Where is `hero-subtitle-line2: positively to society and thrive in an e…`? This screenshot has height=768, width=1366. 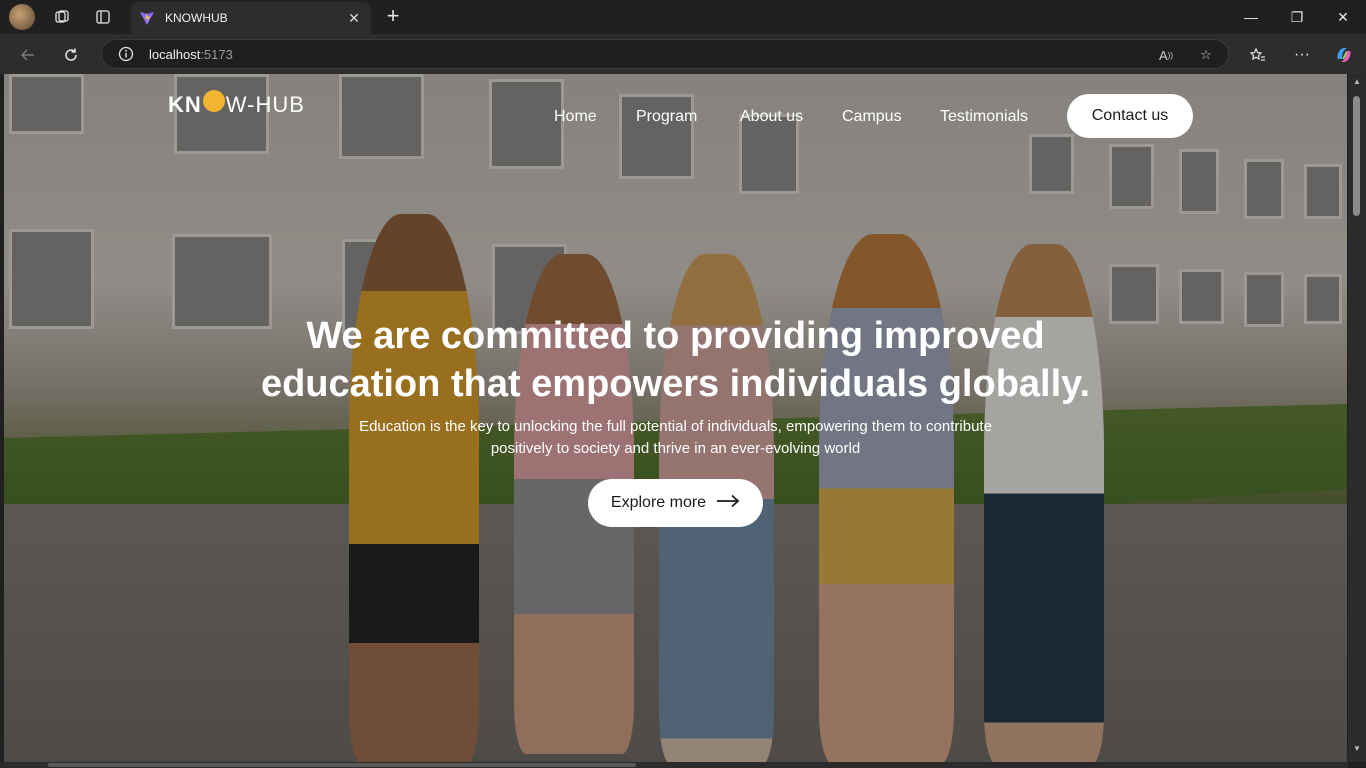 hero-subtitle-line2: positively to society and thrive in an e… is located at coordinates (675, 448).